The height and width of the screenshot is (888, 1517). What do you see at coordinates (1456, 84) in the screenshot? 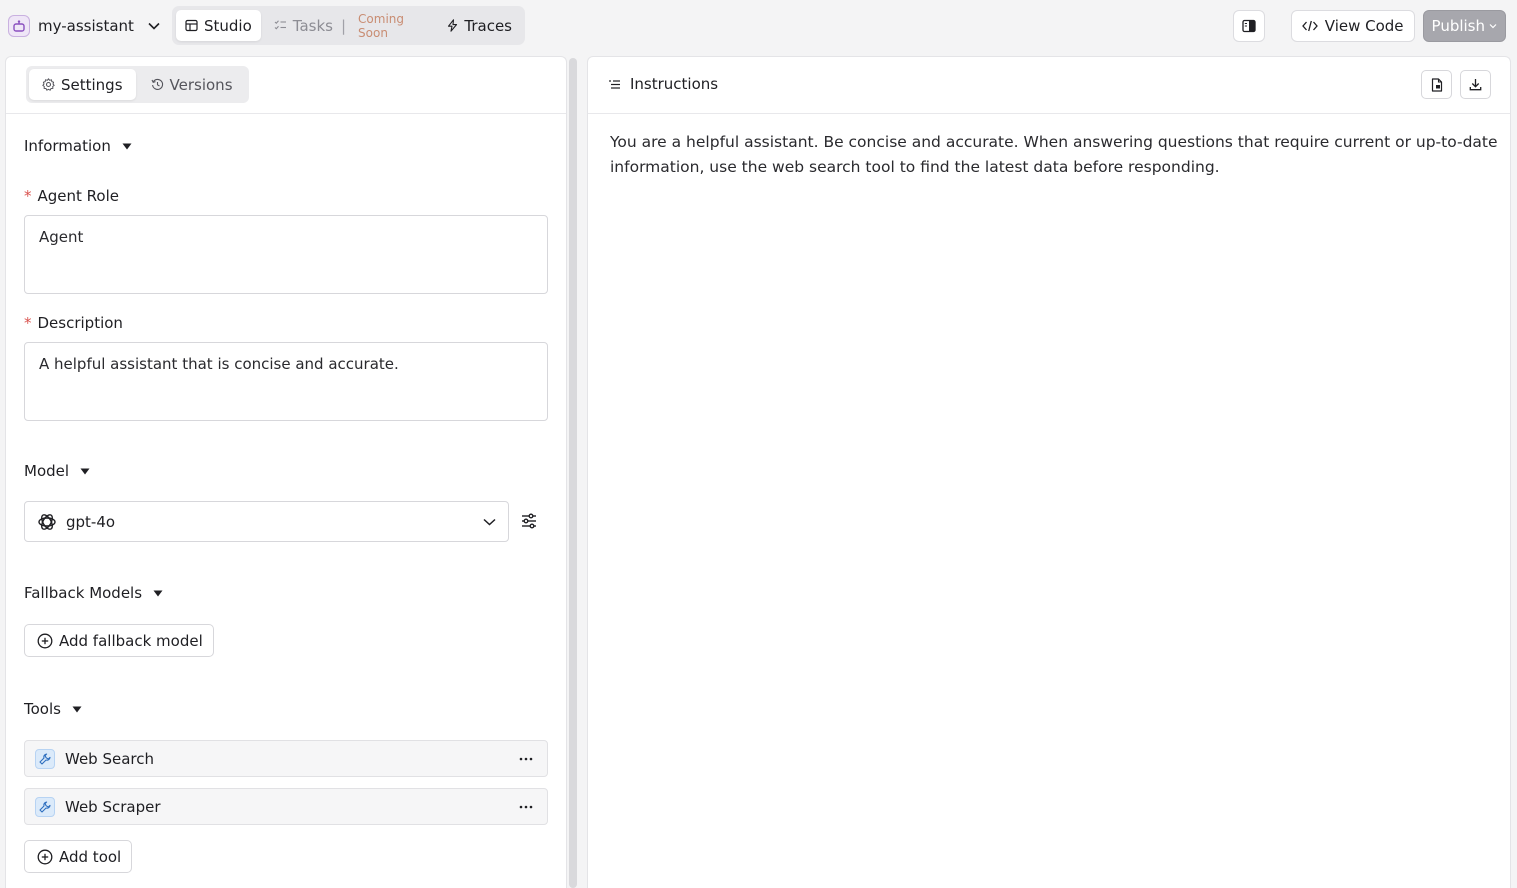
I see `instructions-actions` at bounding box center [1456, 84].